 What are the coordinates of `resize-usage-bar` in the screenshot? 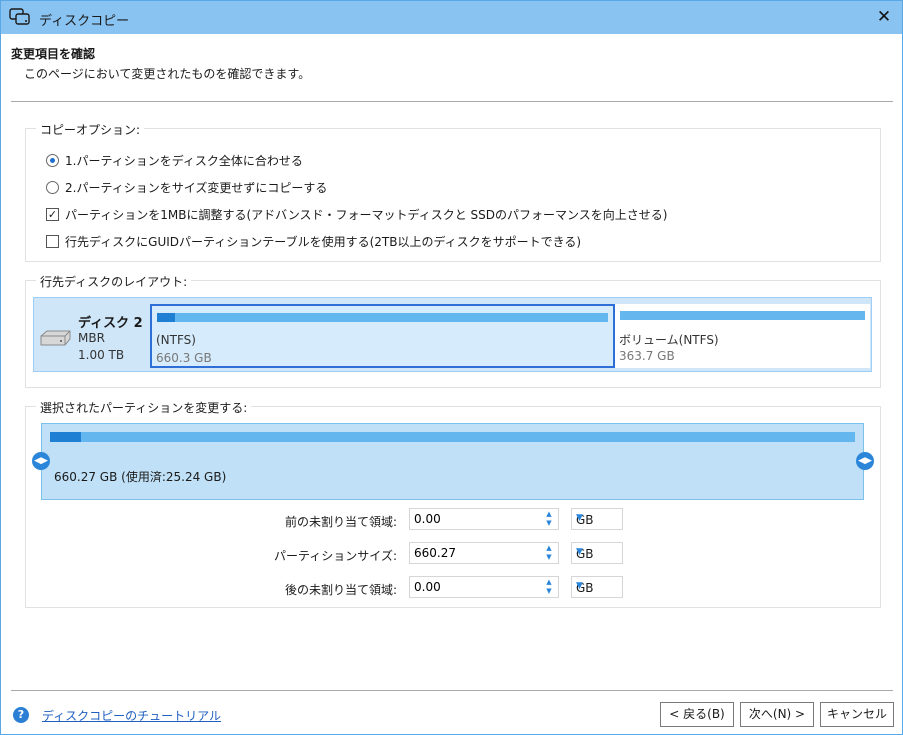 It's located at (452, 437).